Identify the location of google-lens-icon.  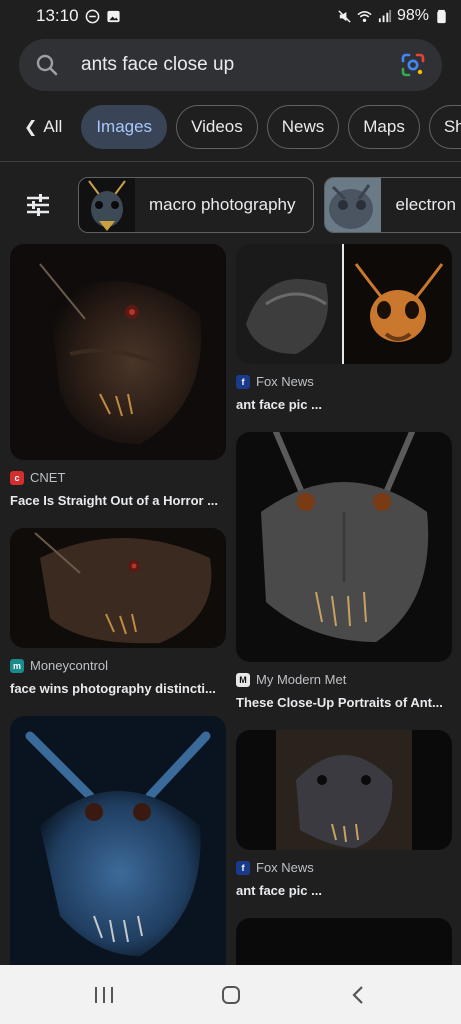
(413, 65).